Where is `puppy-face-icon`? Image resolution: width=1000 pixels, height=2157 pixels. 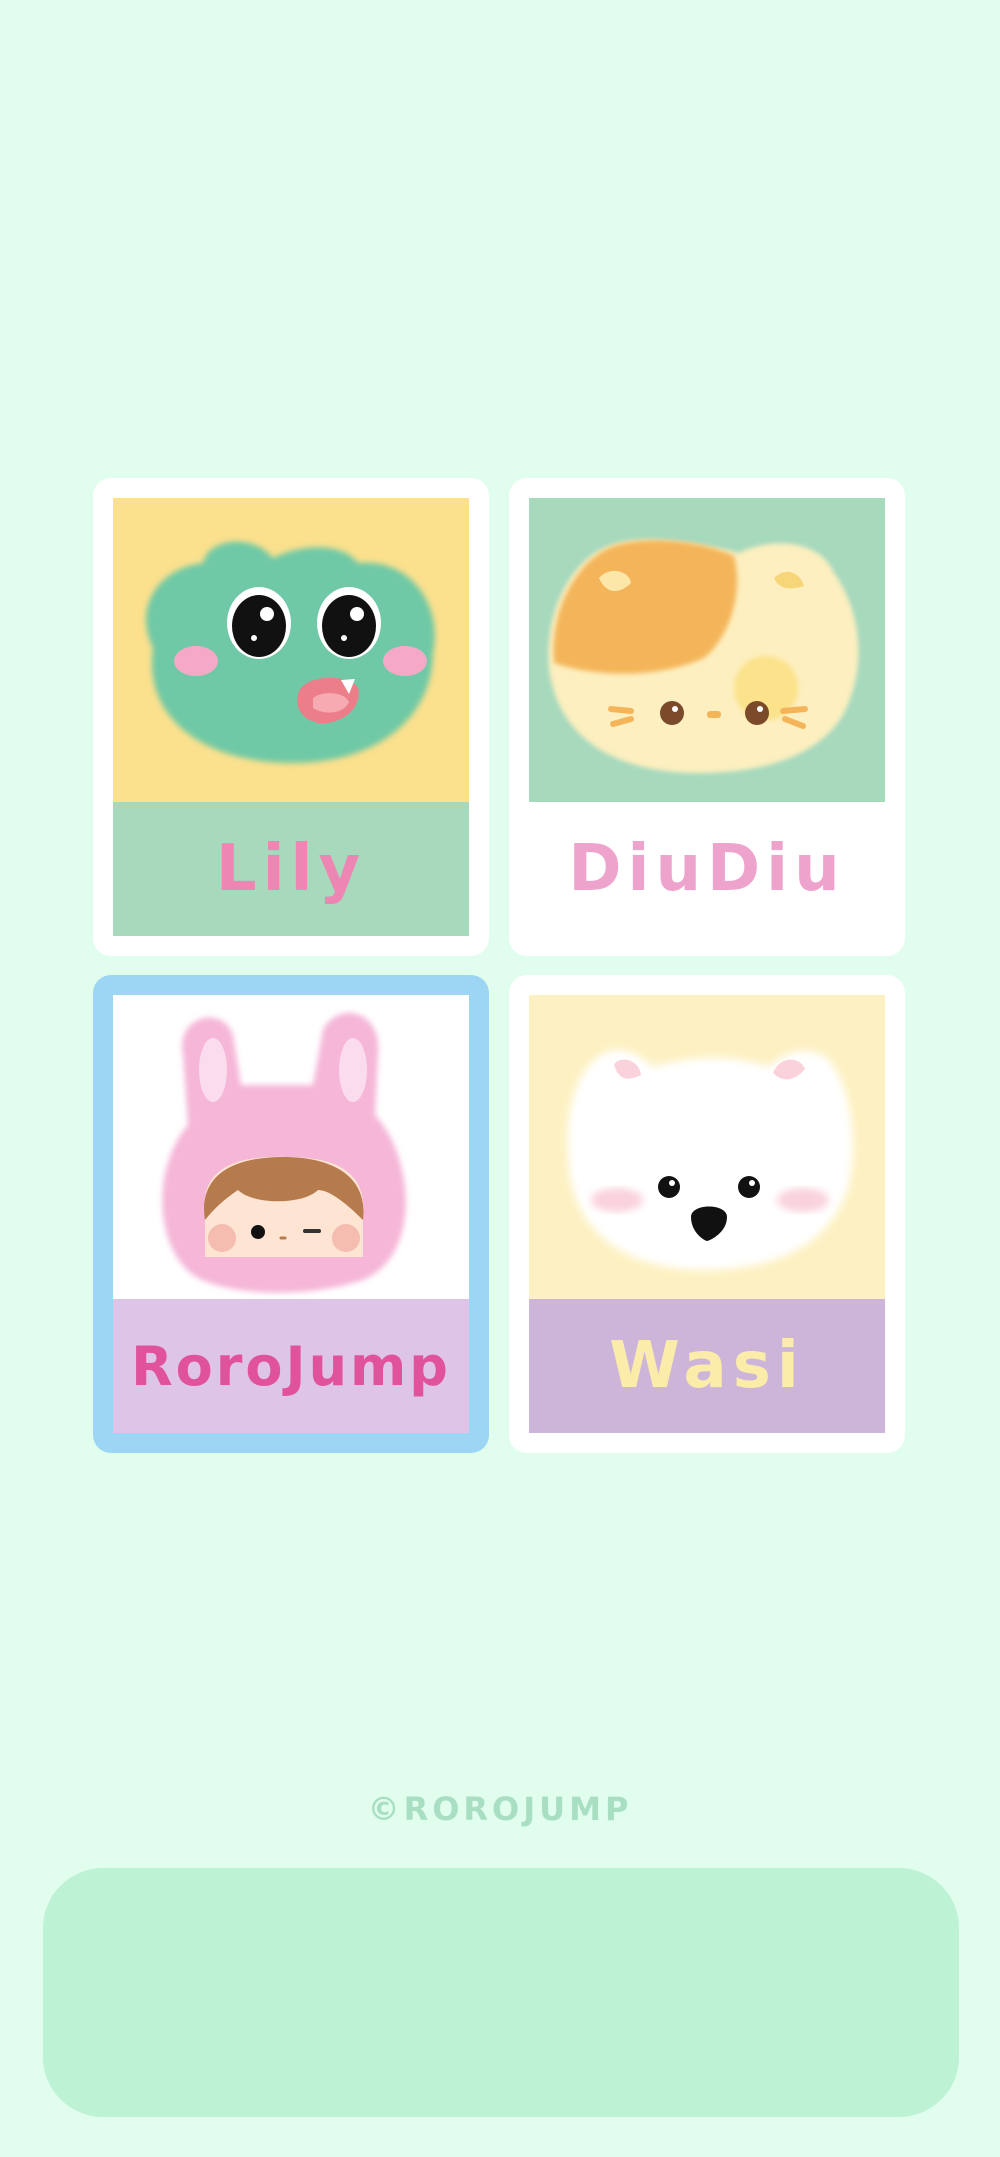
puppy-face-icon is located at coordinates (710, 1160).